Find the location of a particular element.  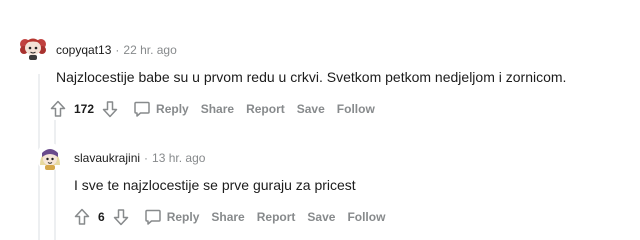

comment-actions: 172 Reply Share Report Save Follow is located at coordinates (211, 109).